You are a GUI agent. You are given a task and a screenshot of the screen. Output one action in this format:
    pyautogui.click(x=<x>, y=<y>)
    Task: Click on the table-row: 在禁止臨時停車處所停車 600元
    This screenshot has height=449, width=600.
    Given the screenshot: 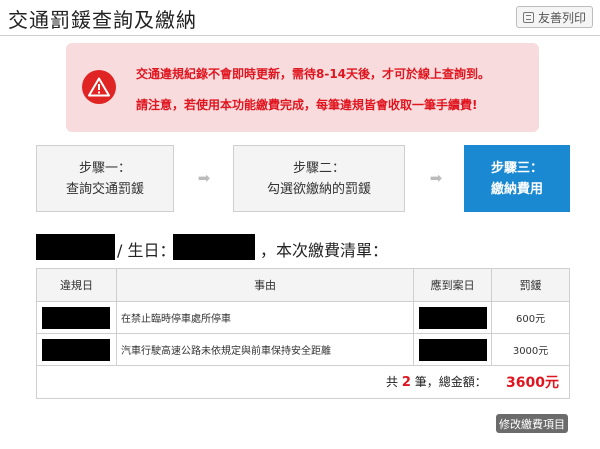 What is the action you would take?
    pyautogui.click(x=303, y=317)
    